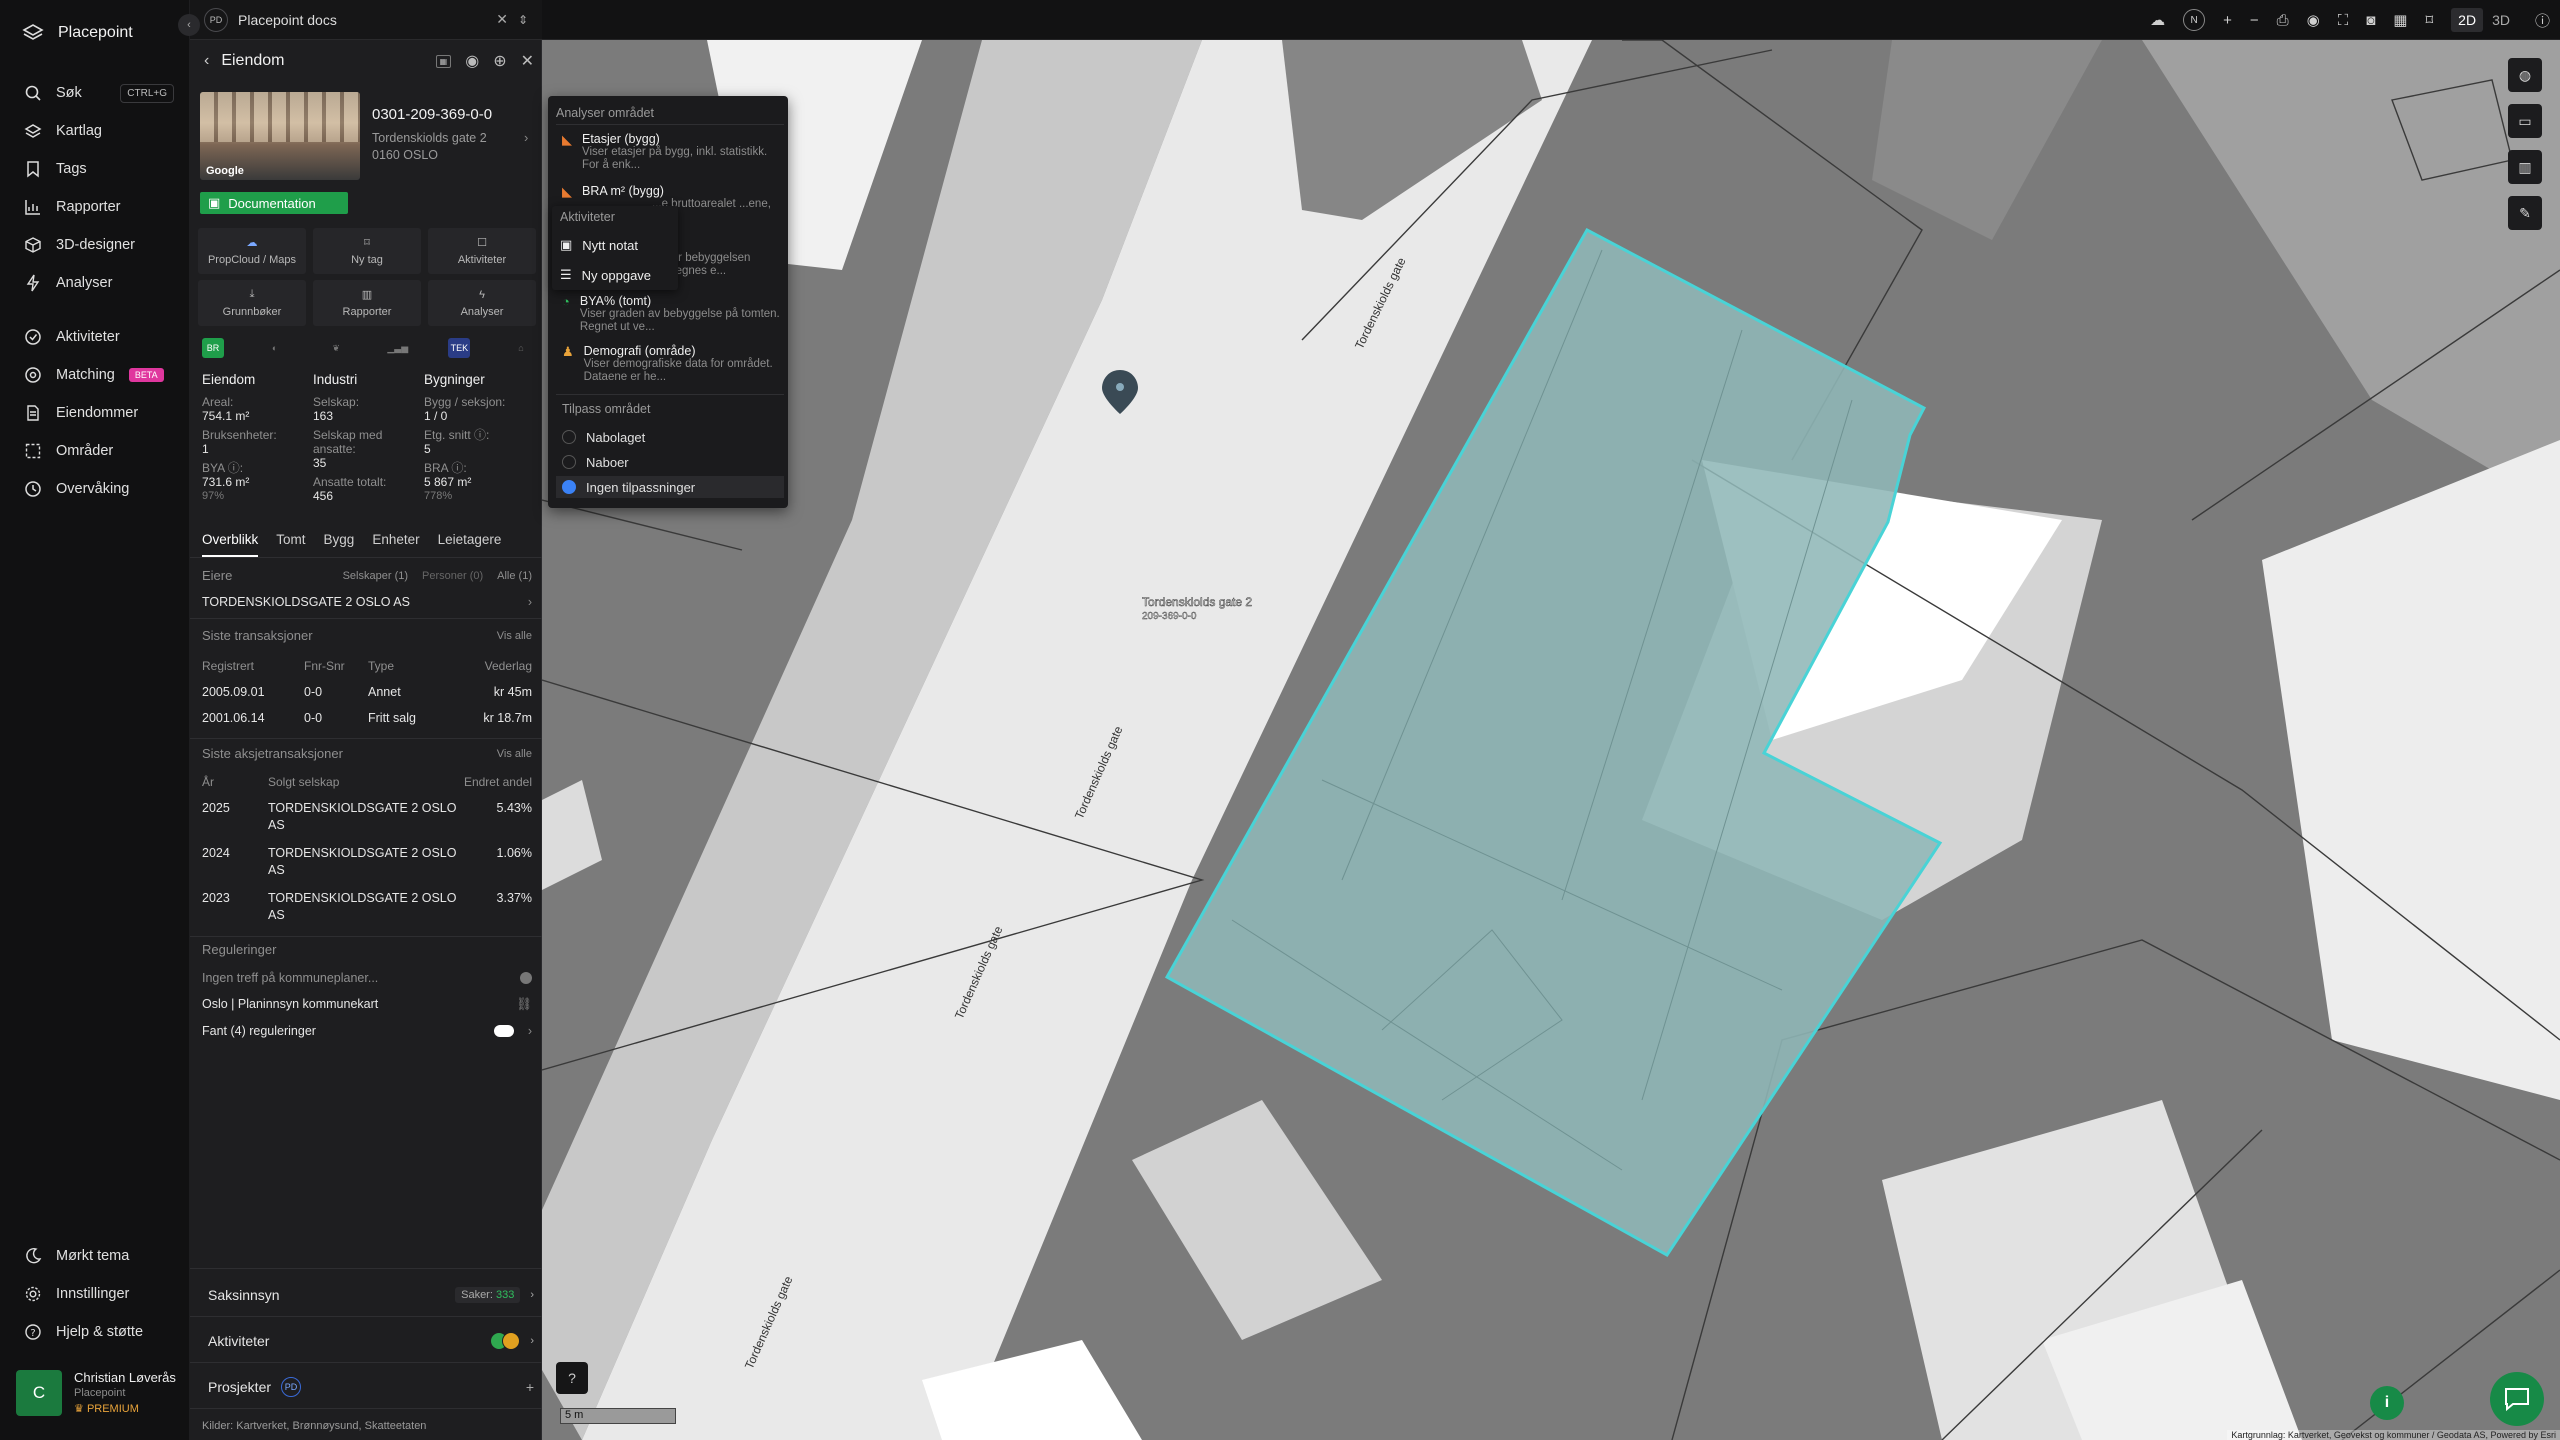 Image resolution: width=2560 pixels, height=1440 pixels. What do you see at coordinates (336, 348) in the screenshot?
I see `plant-icon: ❦` at bounding box center [336, 348].